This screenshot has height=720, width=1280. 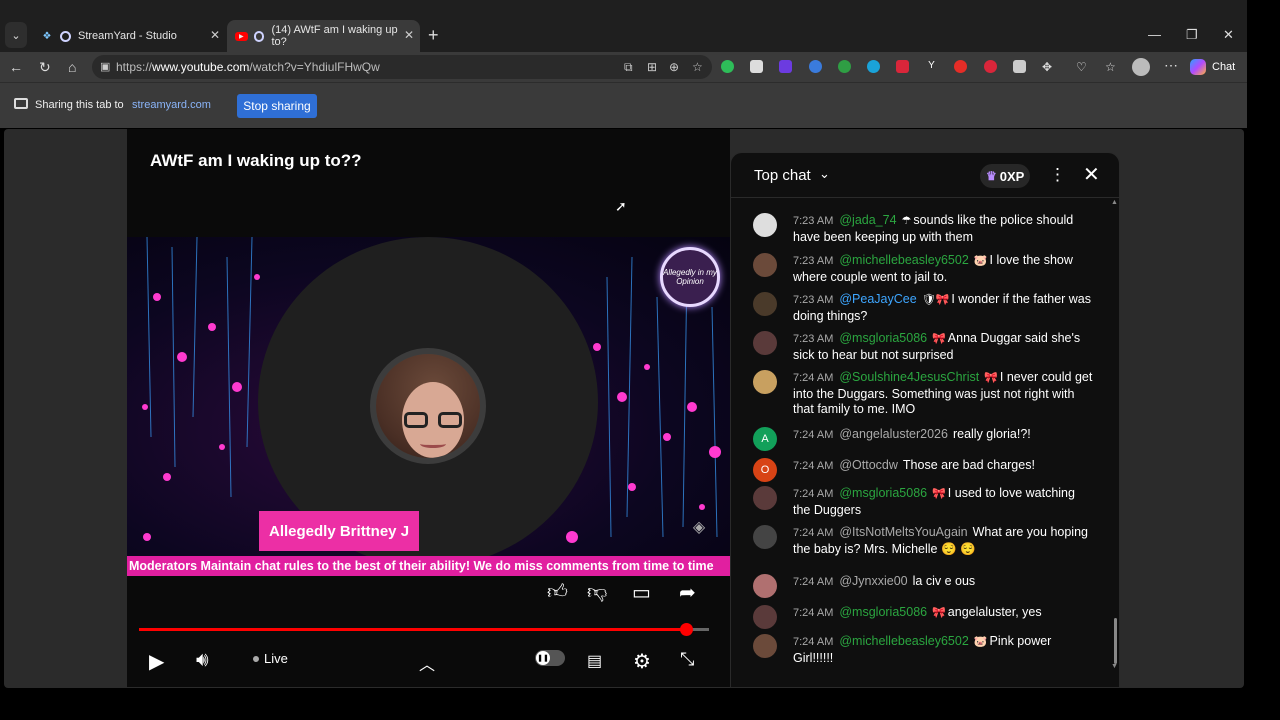 I want to click on favorites-icon: ☆, so click(x=1111, y=67).